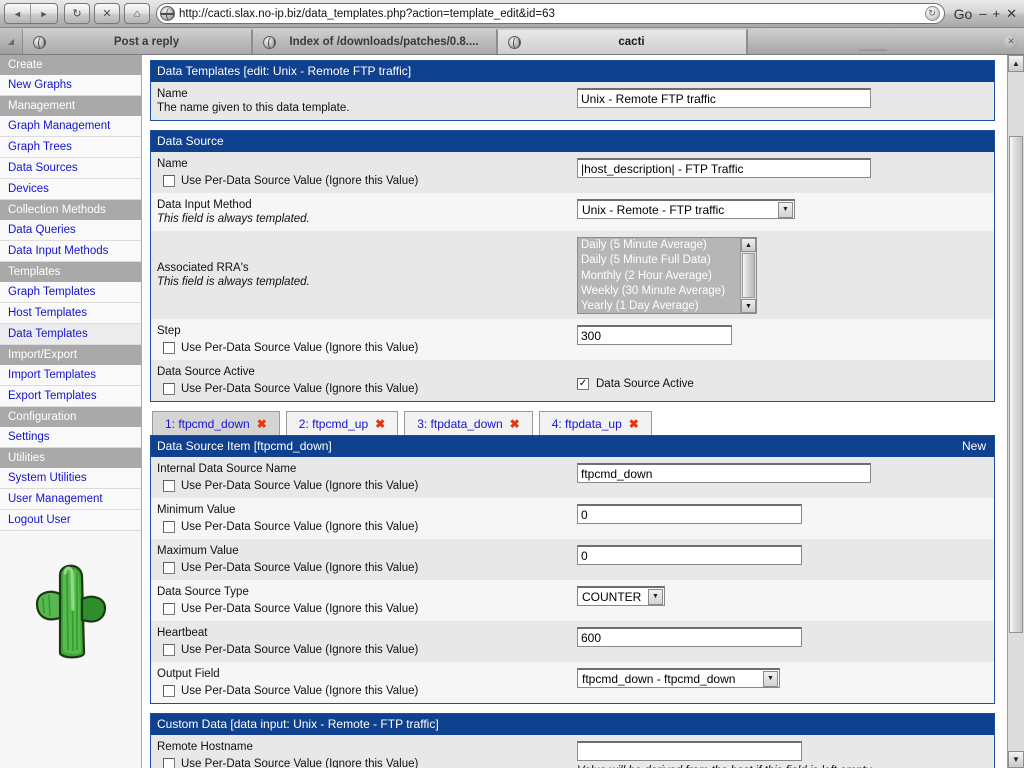 Image resolution: width=1024 pixels, height=768 pixels. Describe the element at coordinates (70, 126) in the screenshot. I see `sidebar-item-graph-management: Graph Management` at that location.